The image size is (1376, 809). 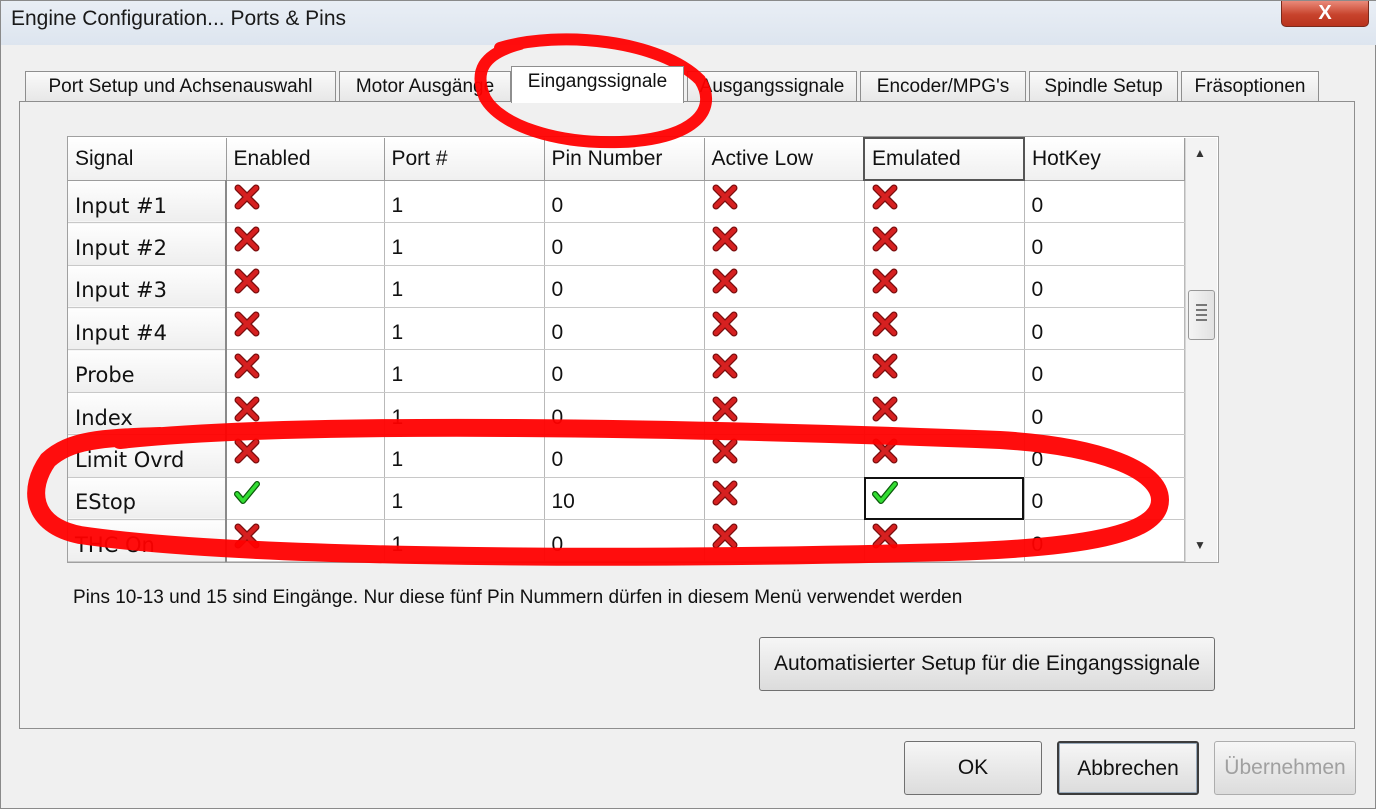 What do you see at coordinates (1104, 159) in the screenshot?
I see `column-header-hotkey: HotKey` at bounding box center [1104, 159].